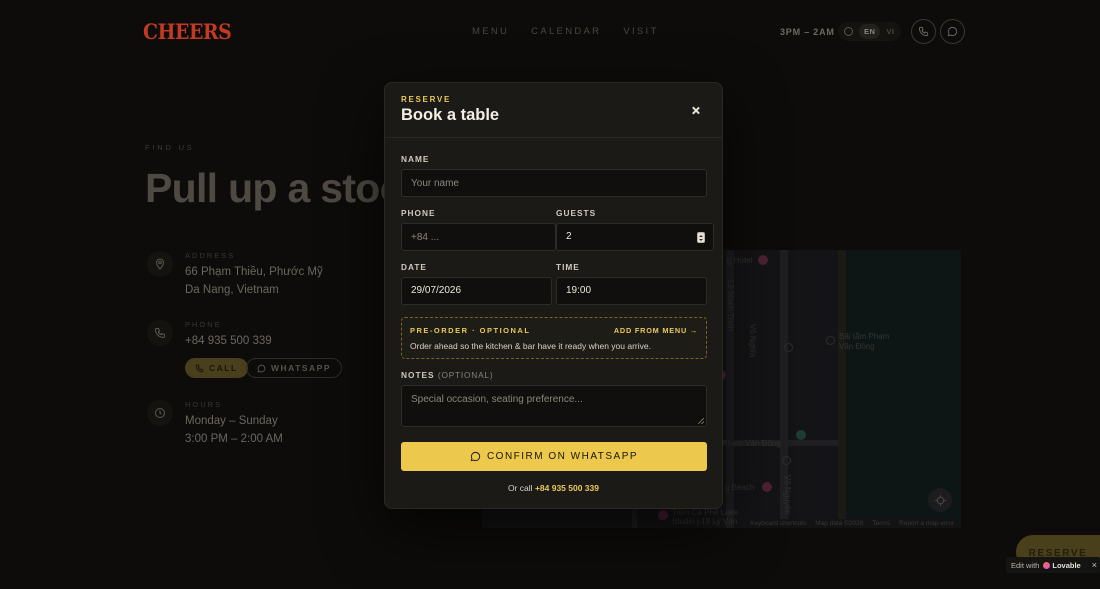 This screenshot has width=1100, height=589. What do you see at coordinates (223, 368) in the screenshot?
I see `call-button-label: CALL` at bounding box center [223, 368].